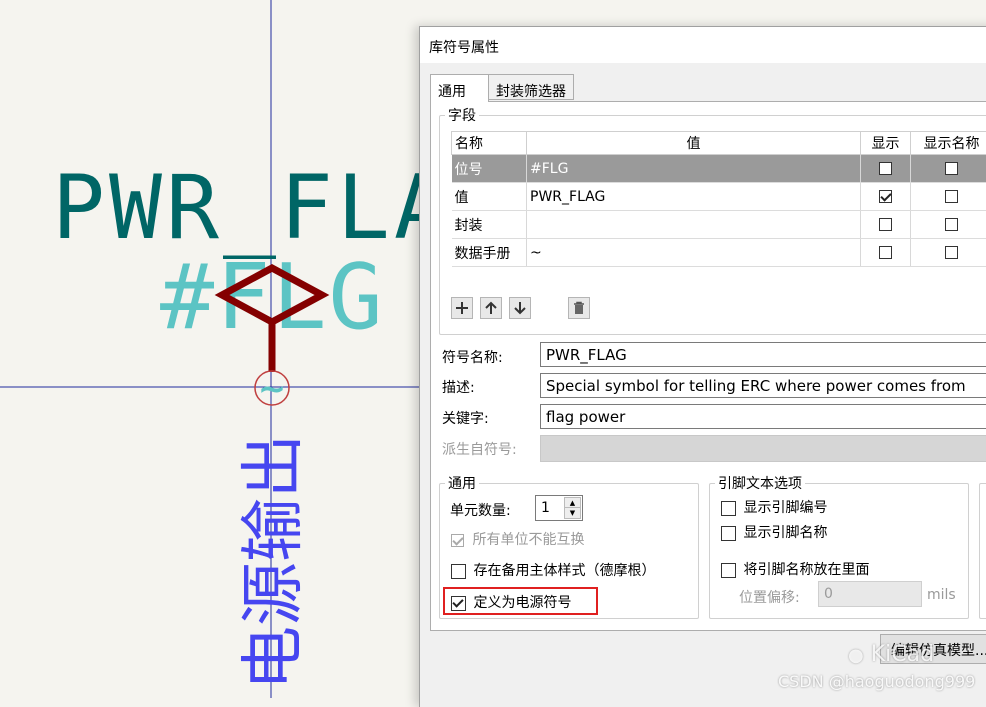 The height and width of the screenshot is (707, 986). I want to click on csdn-credit: CSDN @haoguodong999, so click(876, 681).